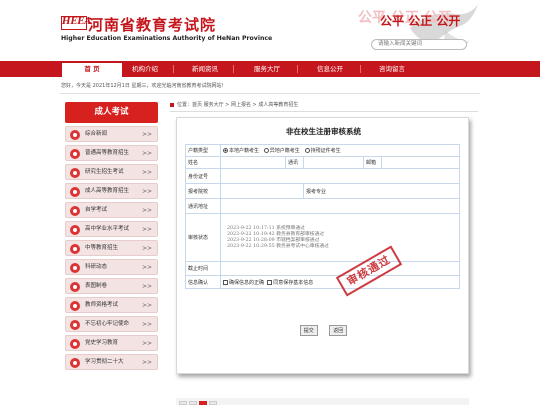 This screenshot has height=405, width=540. Describe the element at coordinates (203, 206) in the screenshot. I see `label-mail-address: 通讯地址` at that location.